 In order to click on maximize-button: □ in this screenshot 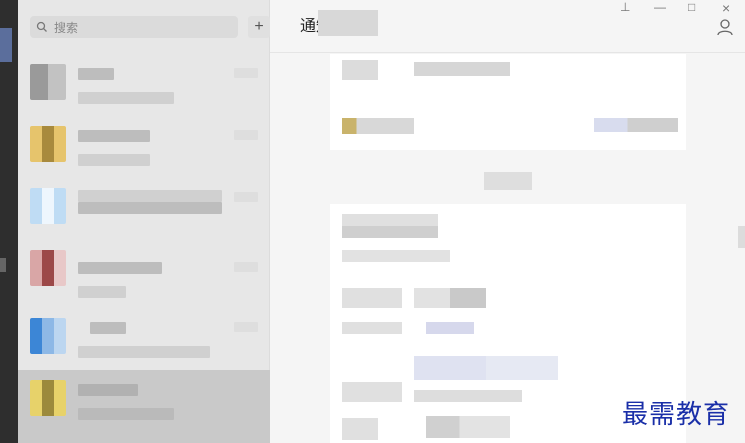, I will do `click(691, 7)`.